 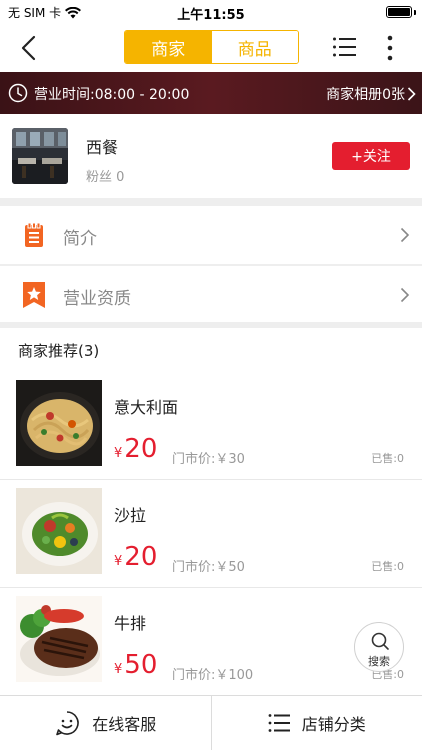 I want to click on license-label: 营业资质, so click(x=97, y=299).